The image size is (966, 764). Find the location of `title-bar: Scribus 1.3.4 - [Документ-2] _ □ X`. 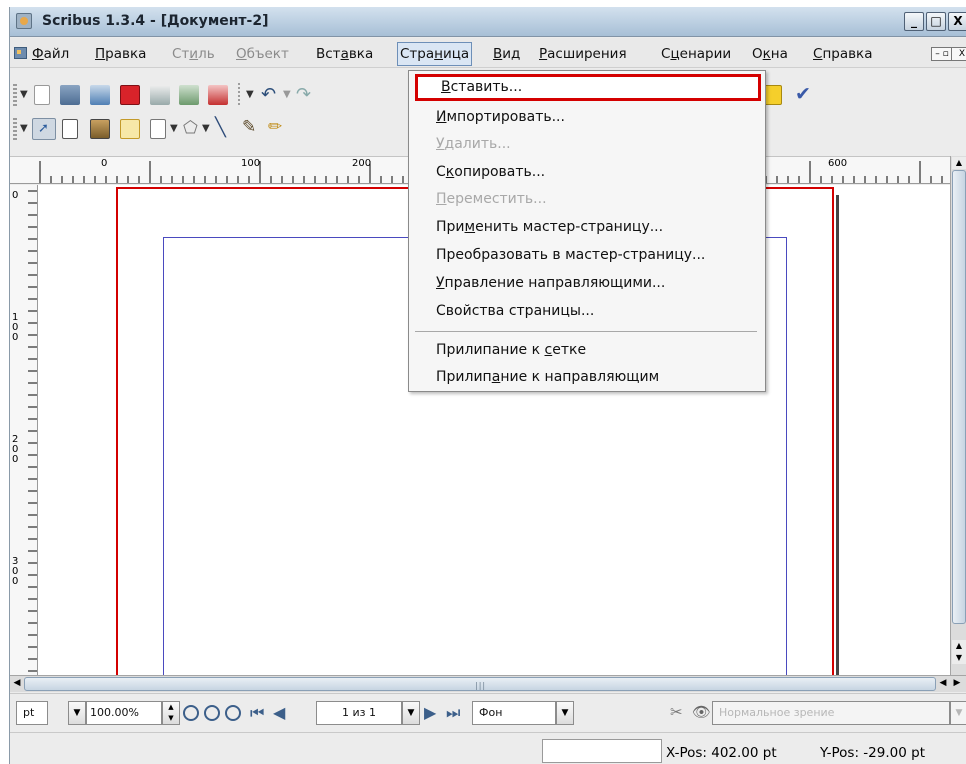

title-bar: Scribus 1.3.4 - [Документ-2] _ □ X is located at coordinates (488, 22).